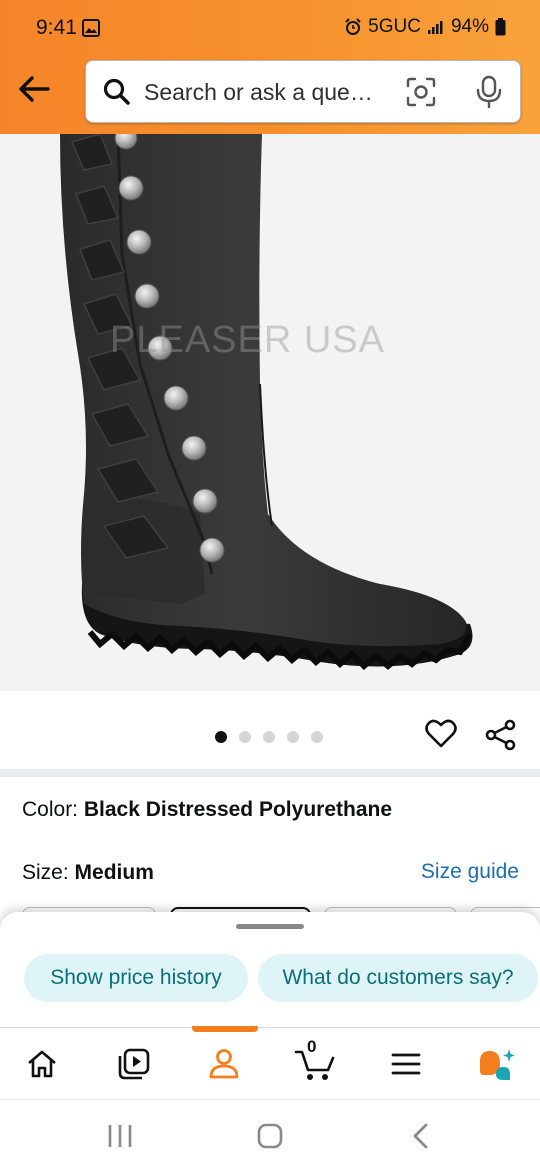 This screenshot has width=540, height=1171. I want to click on menu-icon, so click(406, 1064).